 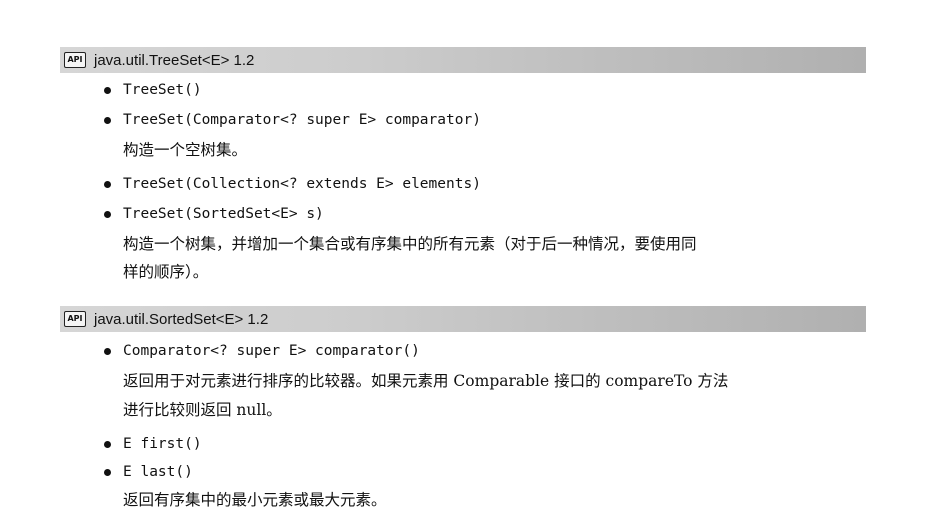 What do you see at coordinates (271, 351) in the screenshot?
I see `method-signature: Comparator<? super E> comparator()` at bounding box center [271, 351].